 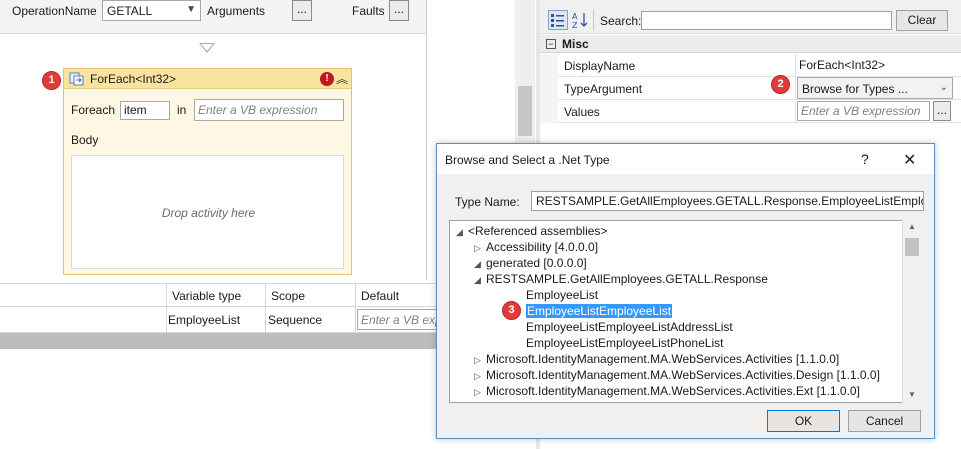 What do you see at coordinates (575, 16) in the screenshot?
I see `svg-text: A` at bounding box center [575, 16].